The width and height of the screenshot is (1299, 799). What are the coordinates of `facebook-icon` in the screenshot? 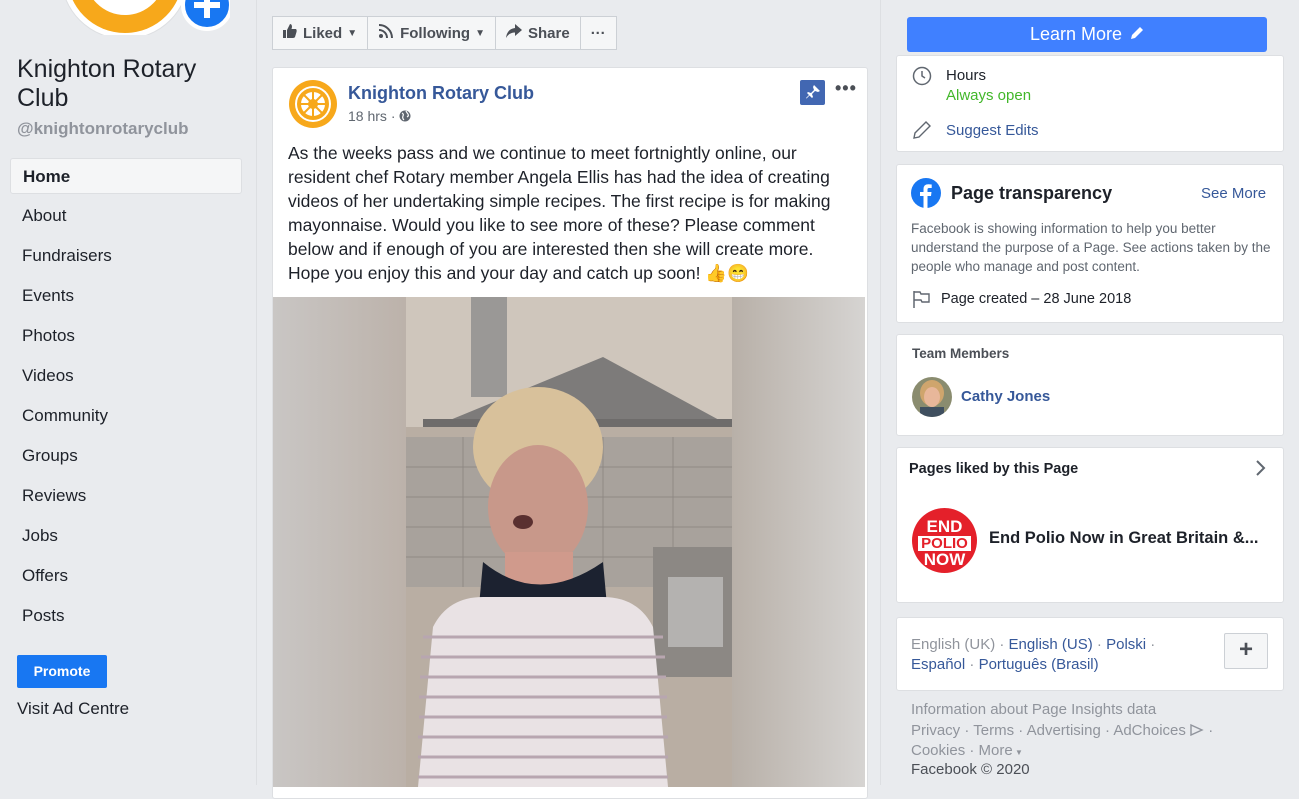 It's located at (926, 195).